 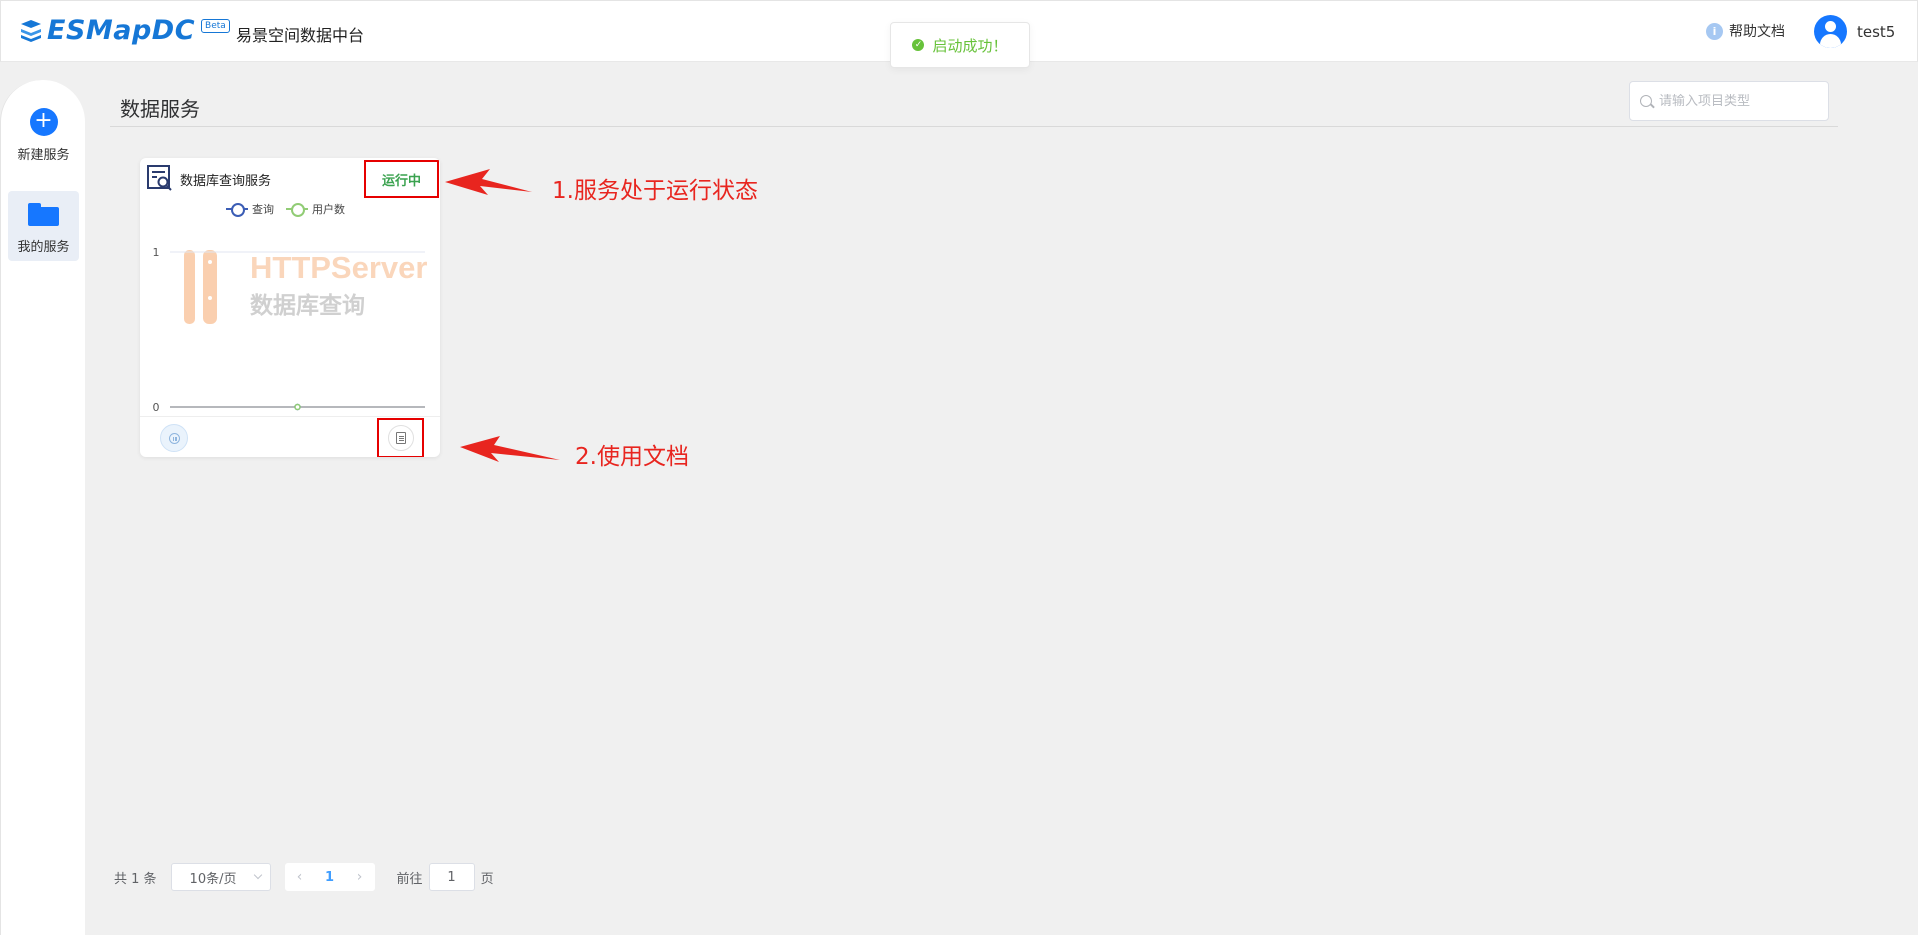 I want to click on y-tick-label: 1, so click(x=156, y=252).